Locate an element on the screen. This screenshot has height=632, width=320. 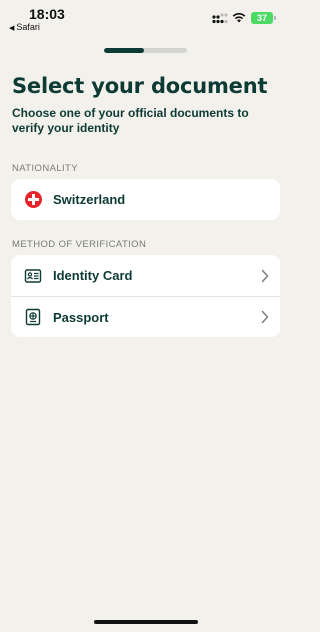
wifi-icon is located at coordinates (239, 18).